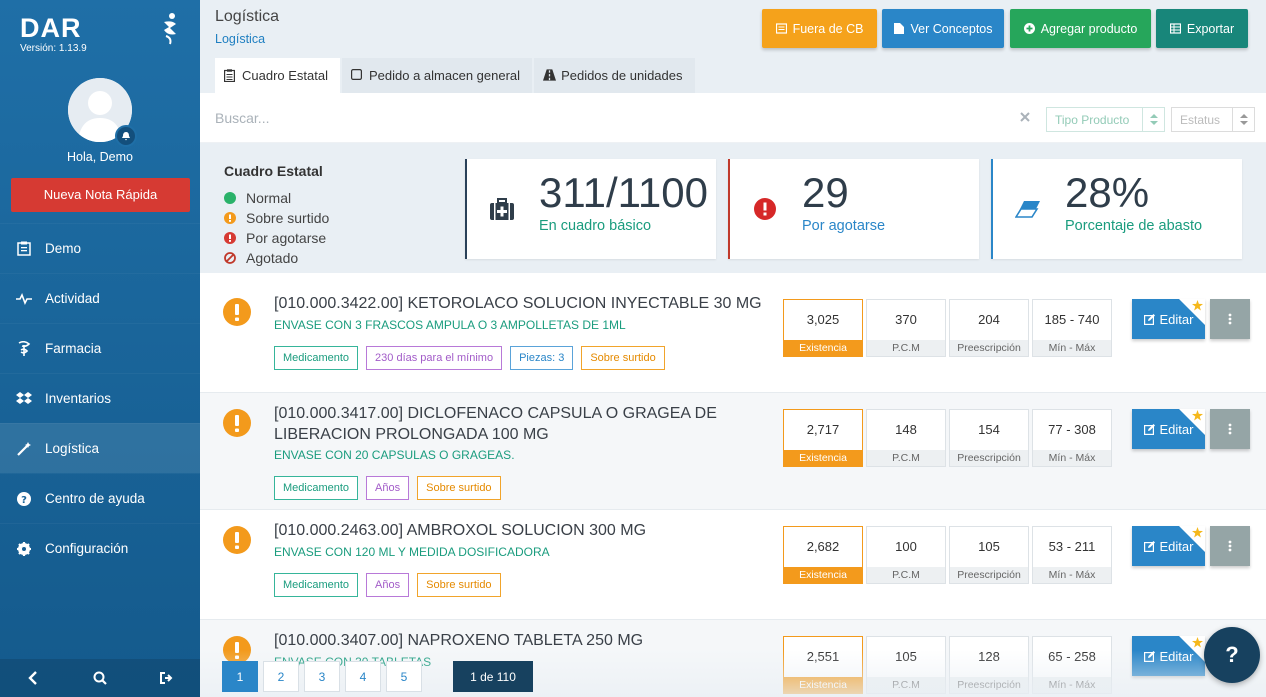 Image resolution: width=1266 pixels, height=697 pixels. What do you see at coordinates (24, 449) in the screenshot?
I see `magic-wand-icon` at bounding box center [24, 449].